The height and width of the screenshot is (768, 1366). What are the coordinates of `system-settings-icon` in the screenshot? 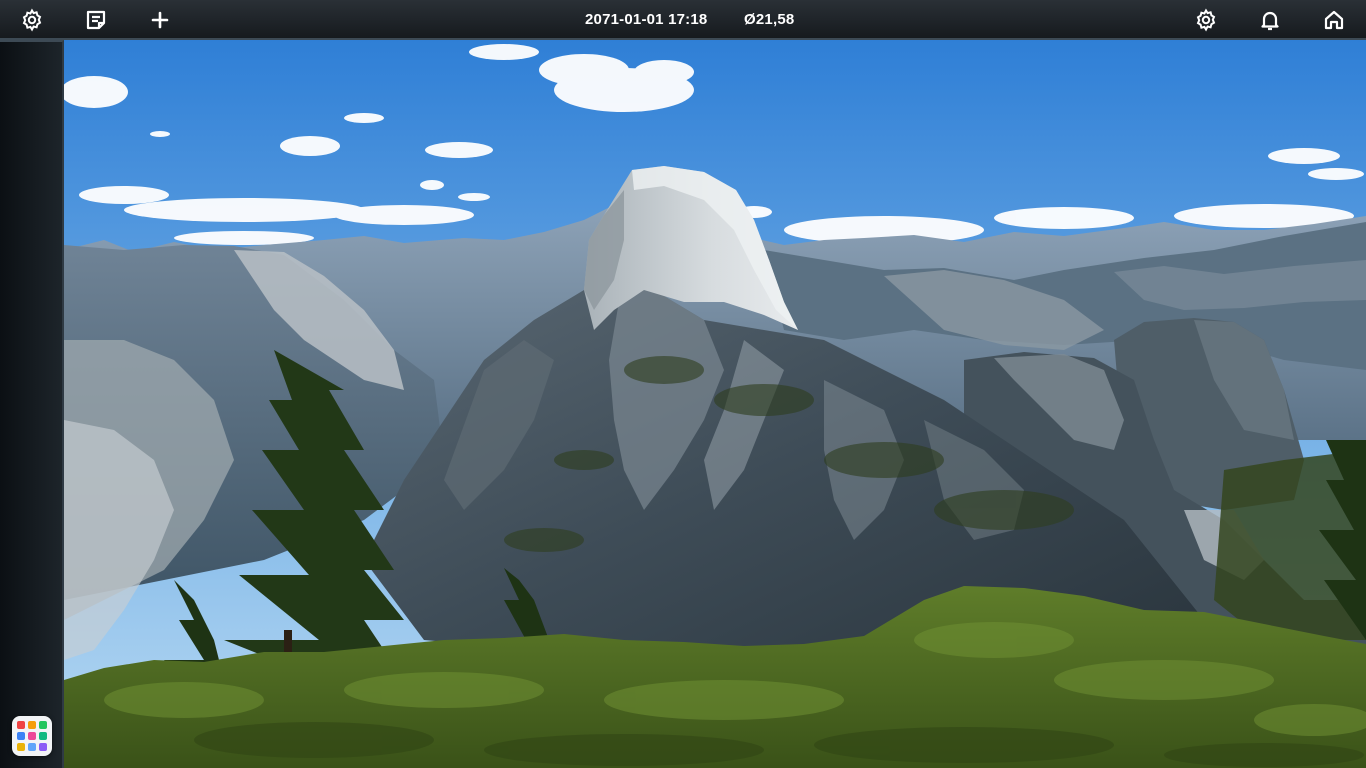 It's located at (1206, 20).